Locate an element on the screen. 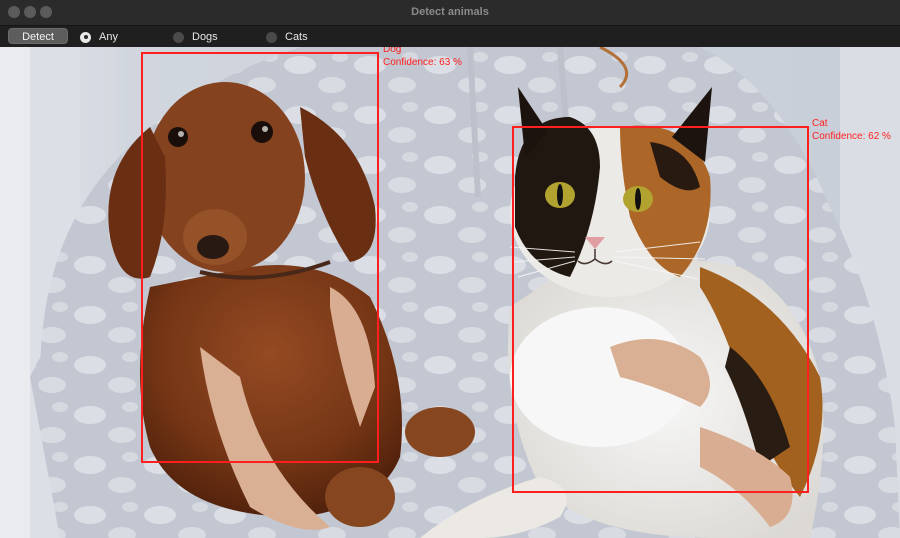 The width and height of the screenshot is (900, 538). filter-radio-cats: Cats is located at coordinates (287, 37).